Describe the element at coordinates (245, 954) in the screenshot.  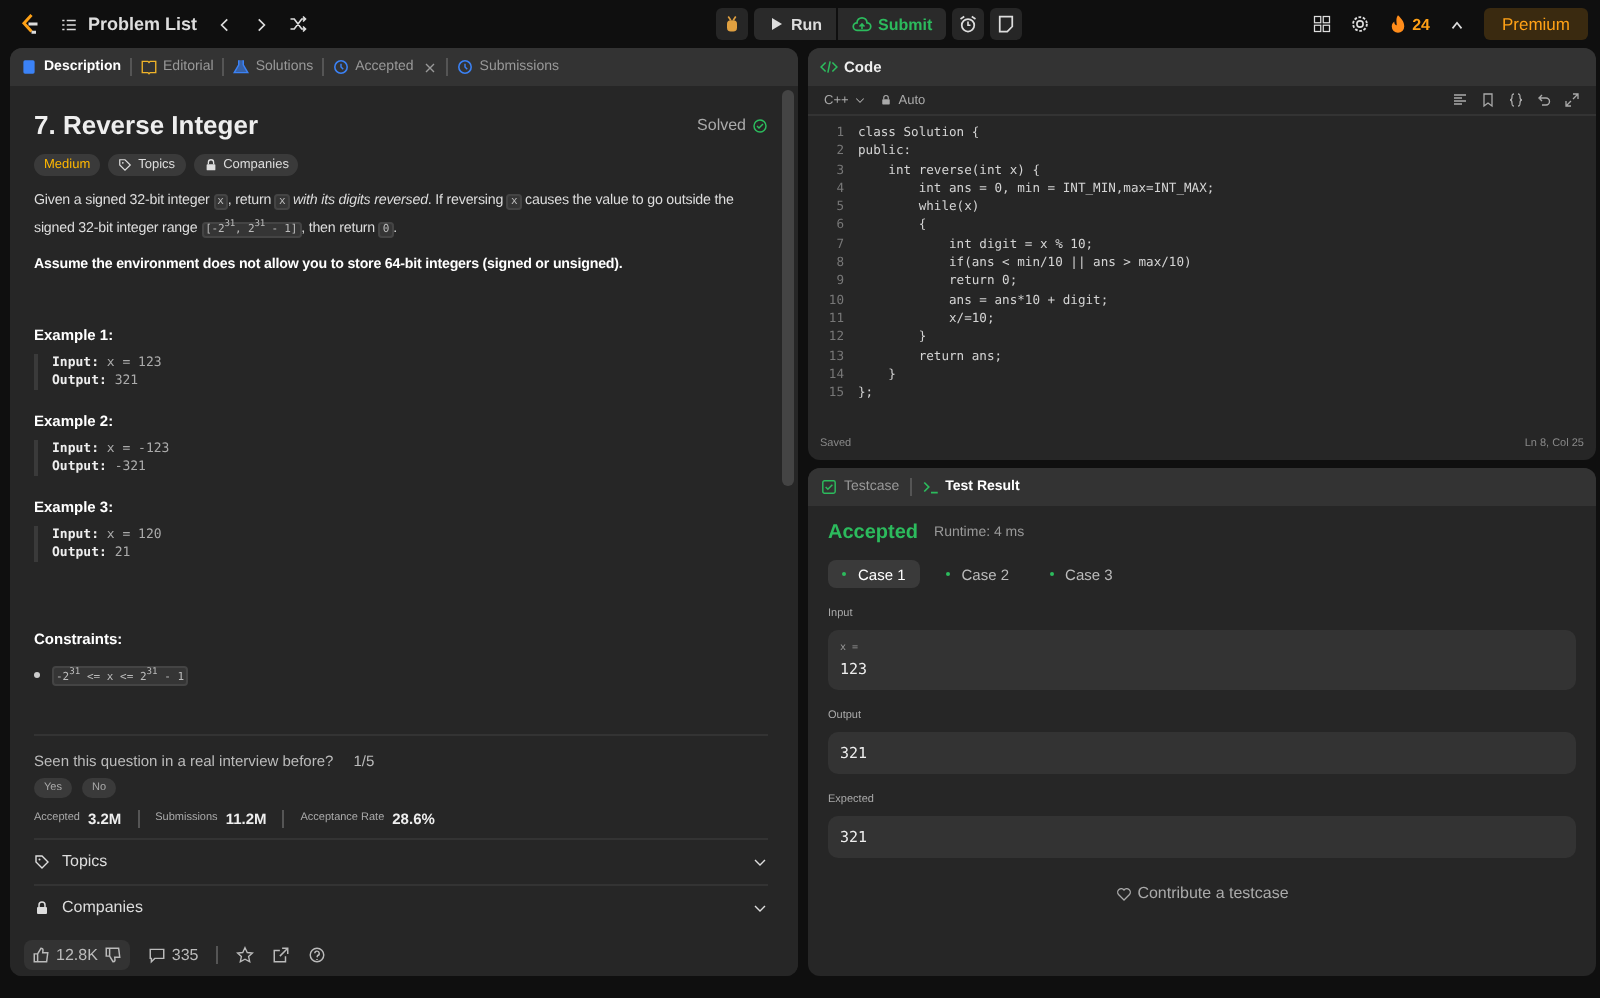
I see `star-icon` at that location.